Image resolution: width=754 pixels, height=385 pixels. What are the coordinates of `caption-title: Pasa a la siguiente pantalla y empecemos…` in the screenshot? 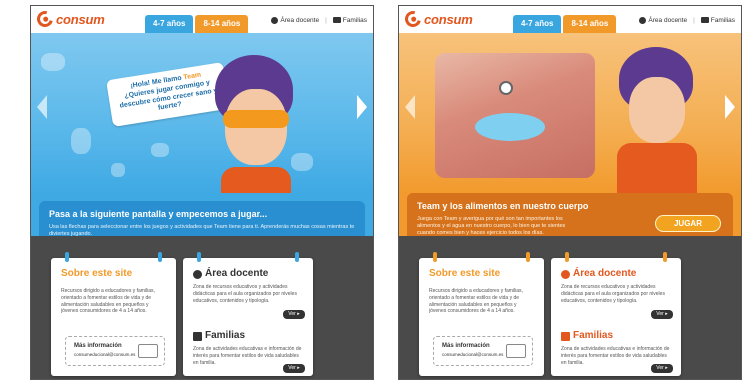 It's located at (158, 214).